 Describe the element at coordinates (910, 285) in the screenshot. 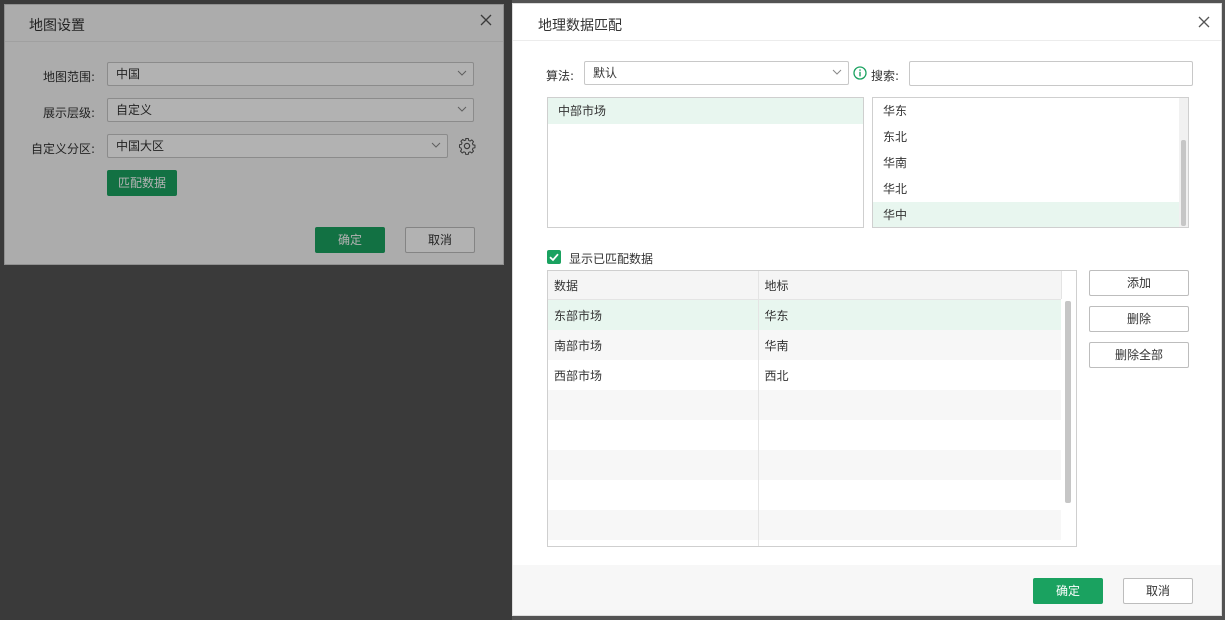

I see `column-header-landmark: 地标` at that location.